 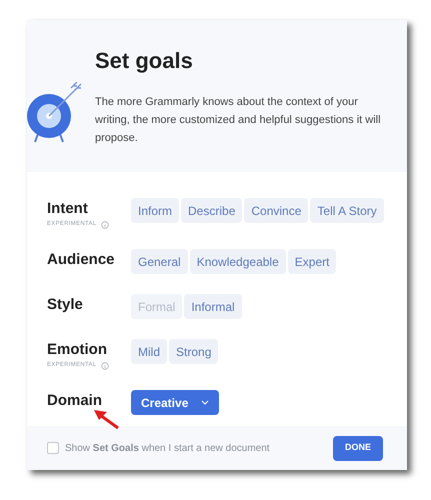 I want to click on goal-label: Domain, so click(x=75, y=401).